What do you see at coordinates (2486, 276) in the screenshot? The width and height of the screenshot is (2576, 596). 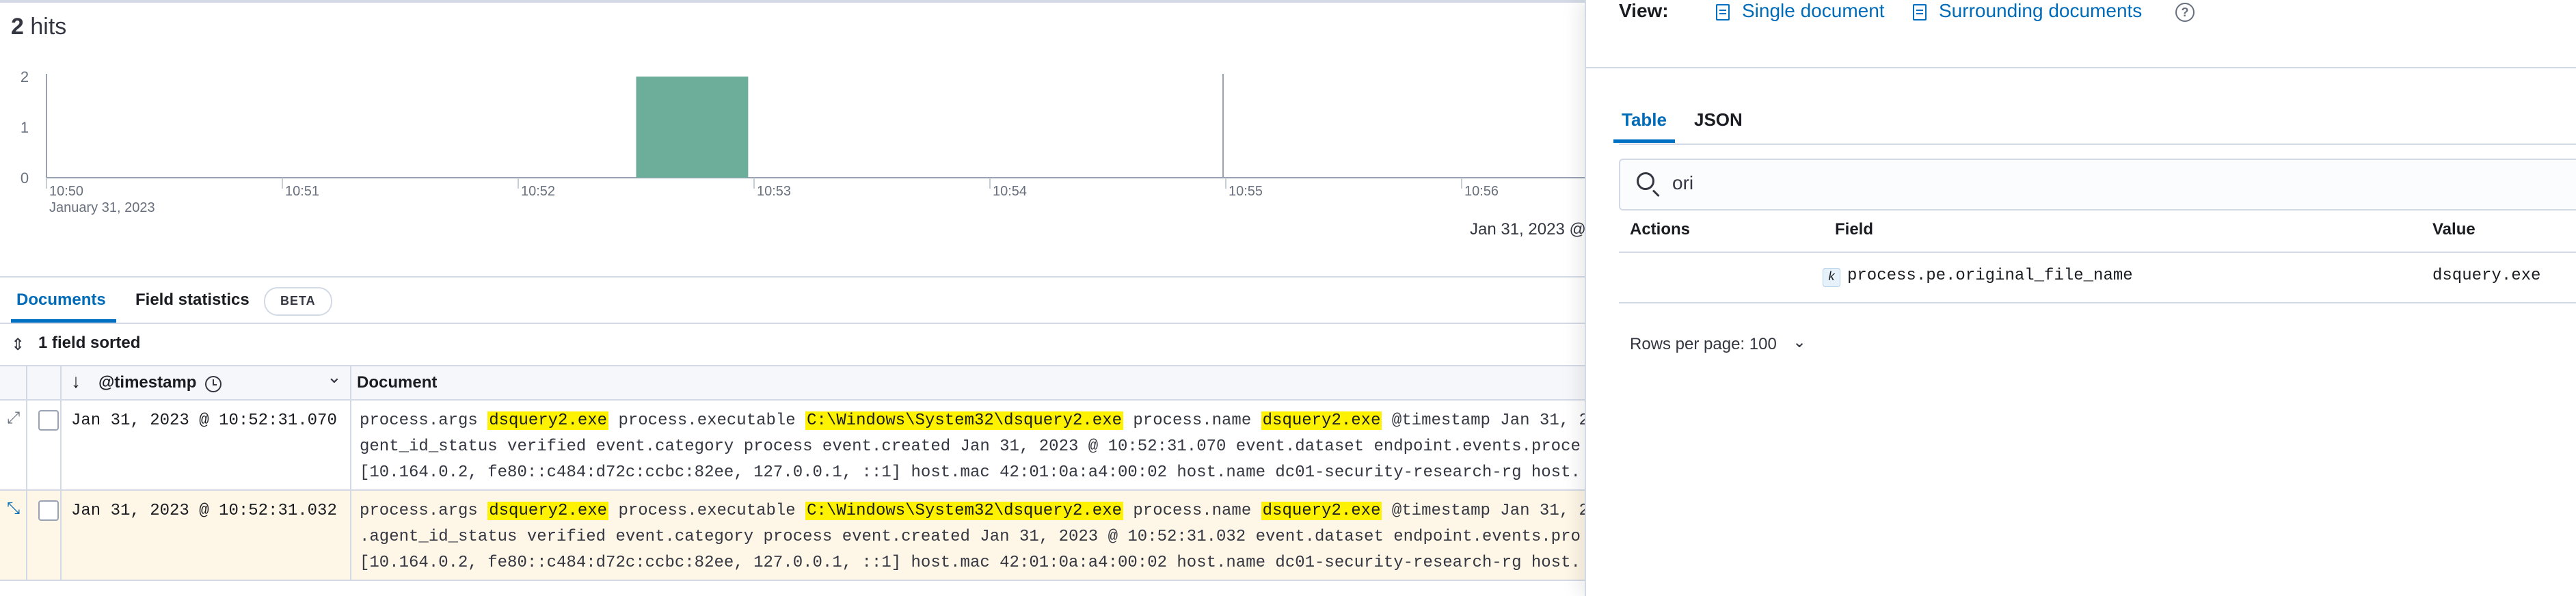 I see `field-value: dsquery.exe` at bounding box center [2486, 276].